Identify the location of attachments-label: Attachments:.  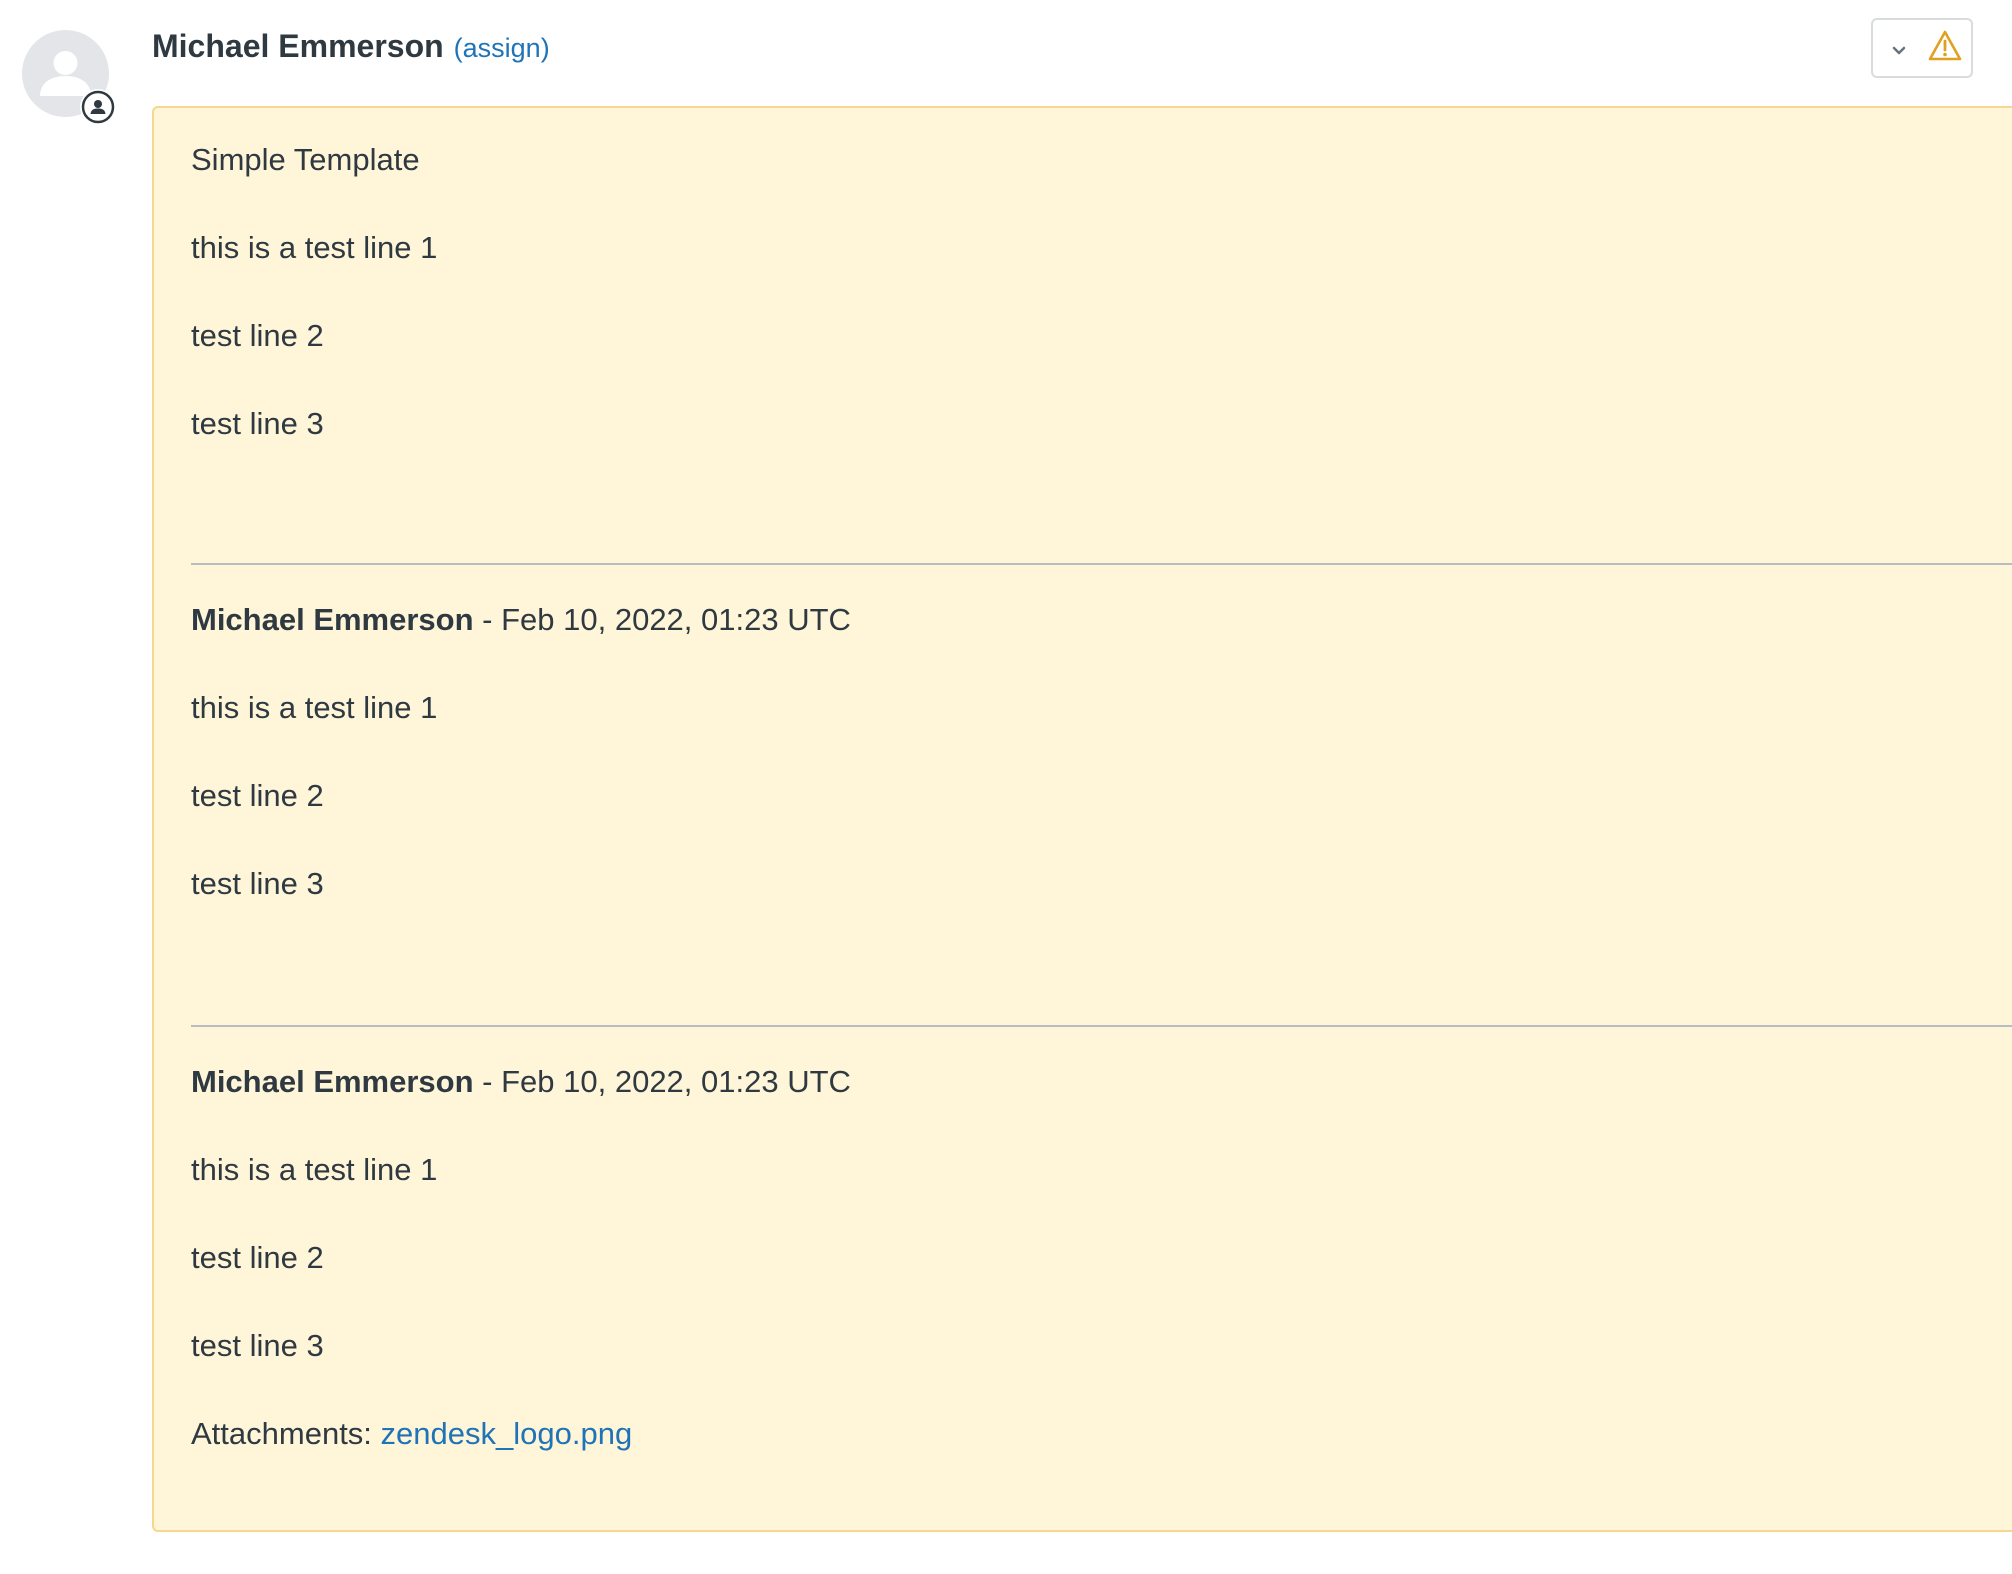
(286, 1433).